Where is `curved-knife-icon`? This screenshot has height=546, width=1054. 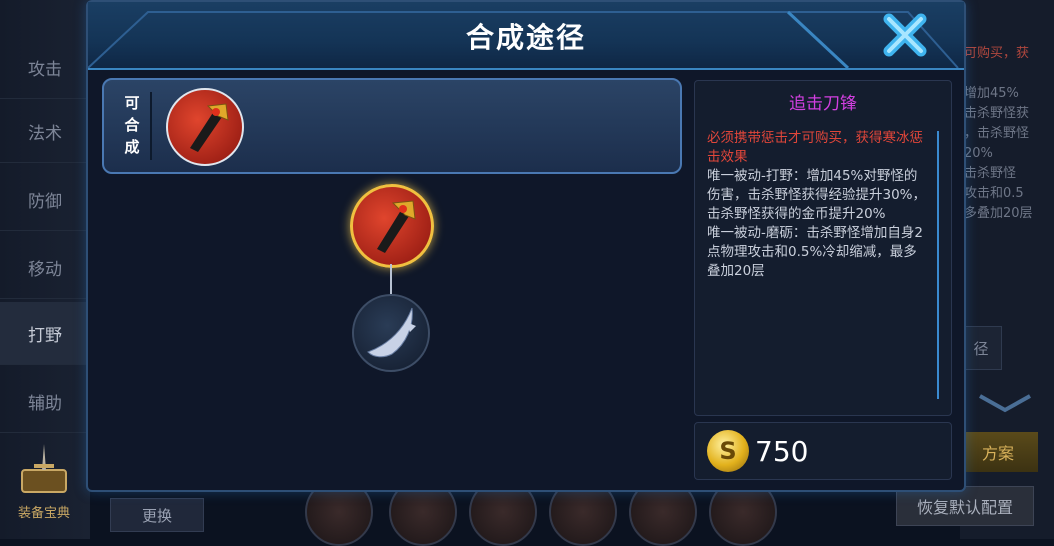
curved-knife-icon is located at coordinates (391, 332).